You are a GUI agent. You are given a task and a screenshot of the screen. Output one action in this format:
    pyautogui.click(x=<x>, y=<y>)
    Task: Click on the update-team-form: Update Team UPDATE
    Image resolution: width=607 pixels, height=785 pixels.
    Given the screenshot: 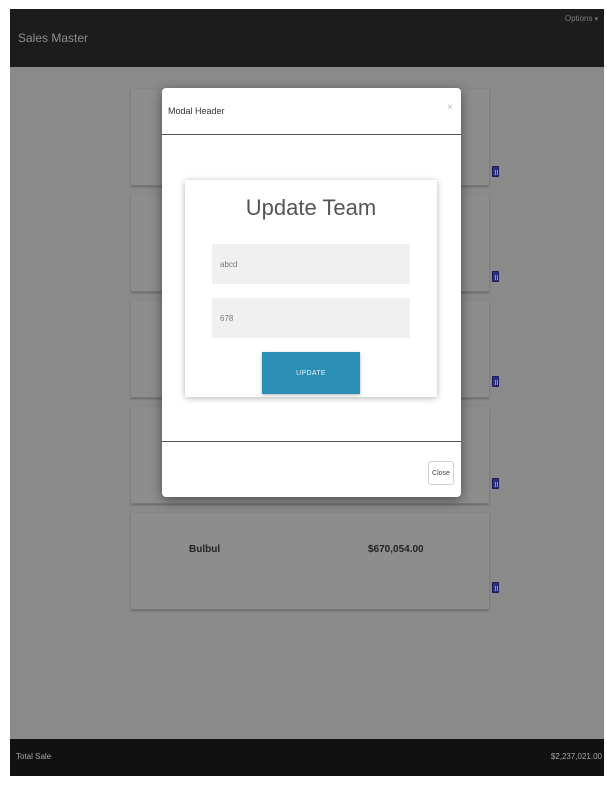 What is the action you would take?
    pyautogui.click(x=311, y=288)
    